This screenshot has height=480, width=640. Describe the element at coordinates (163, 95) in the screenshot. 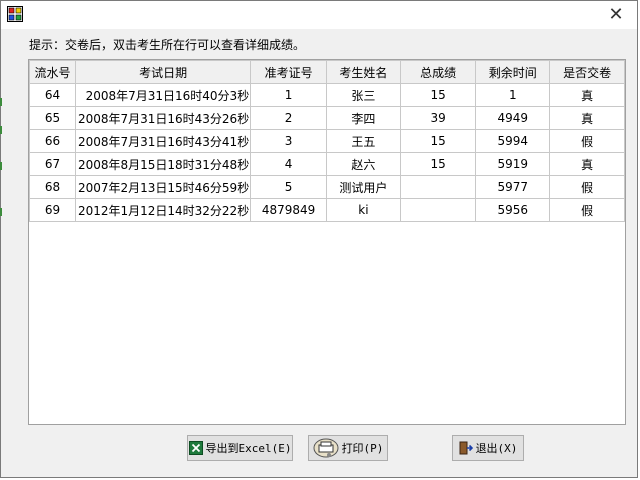

I see `cell-exam-date: 2008年7月31日16时40分3秒` at that location.